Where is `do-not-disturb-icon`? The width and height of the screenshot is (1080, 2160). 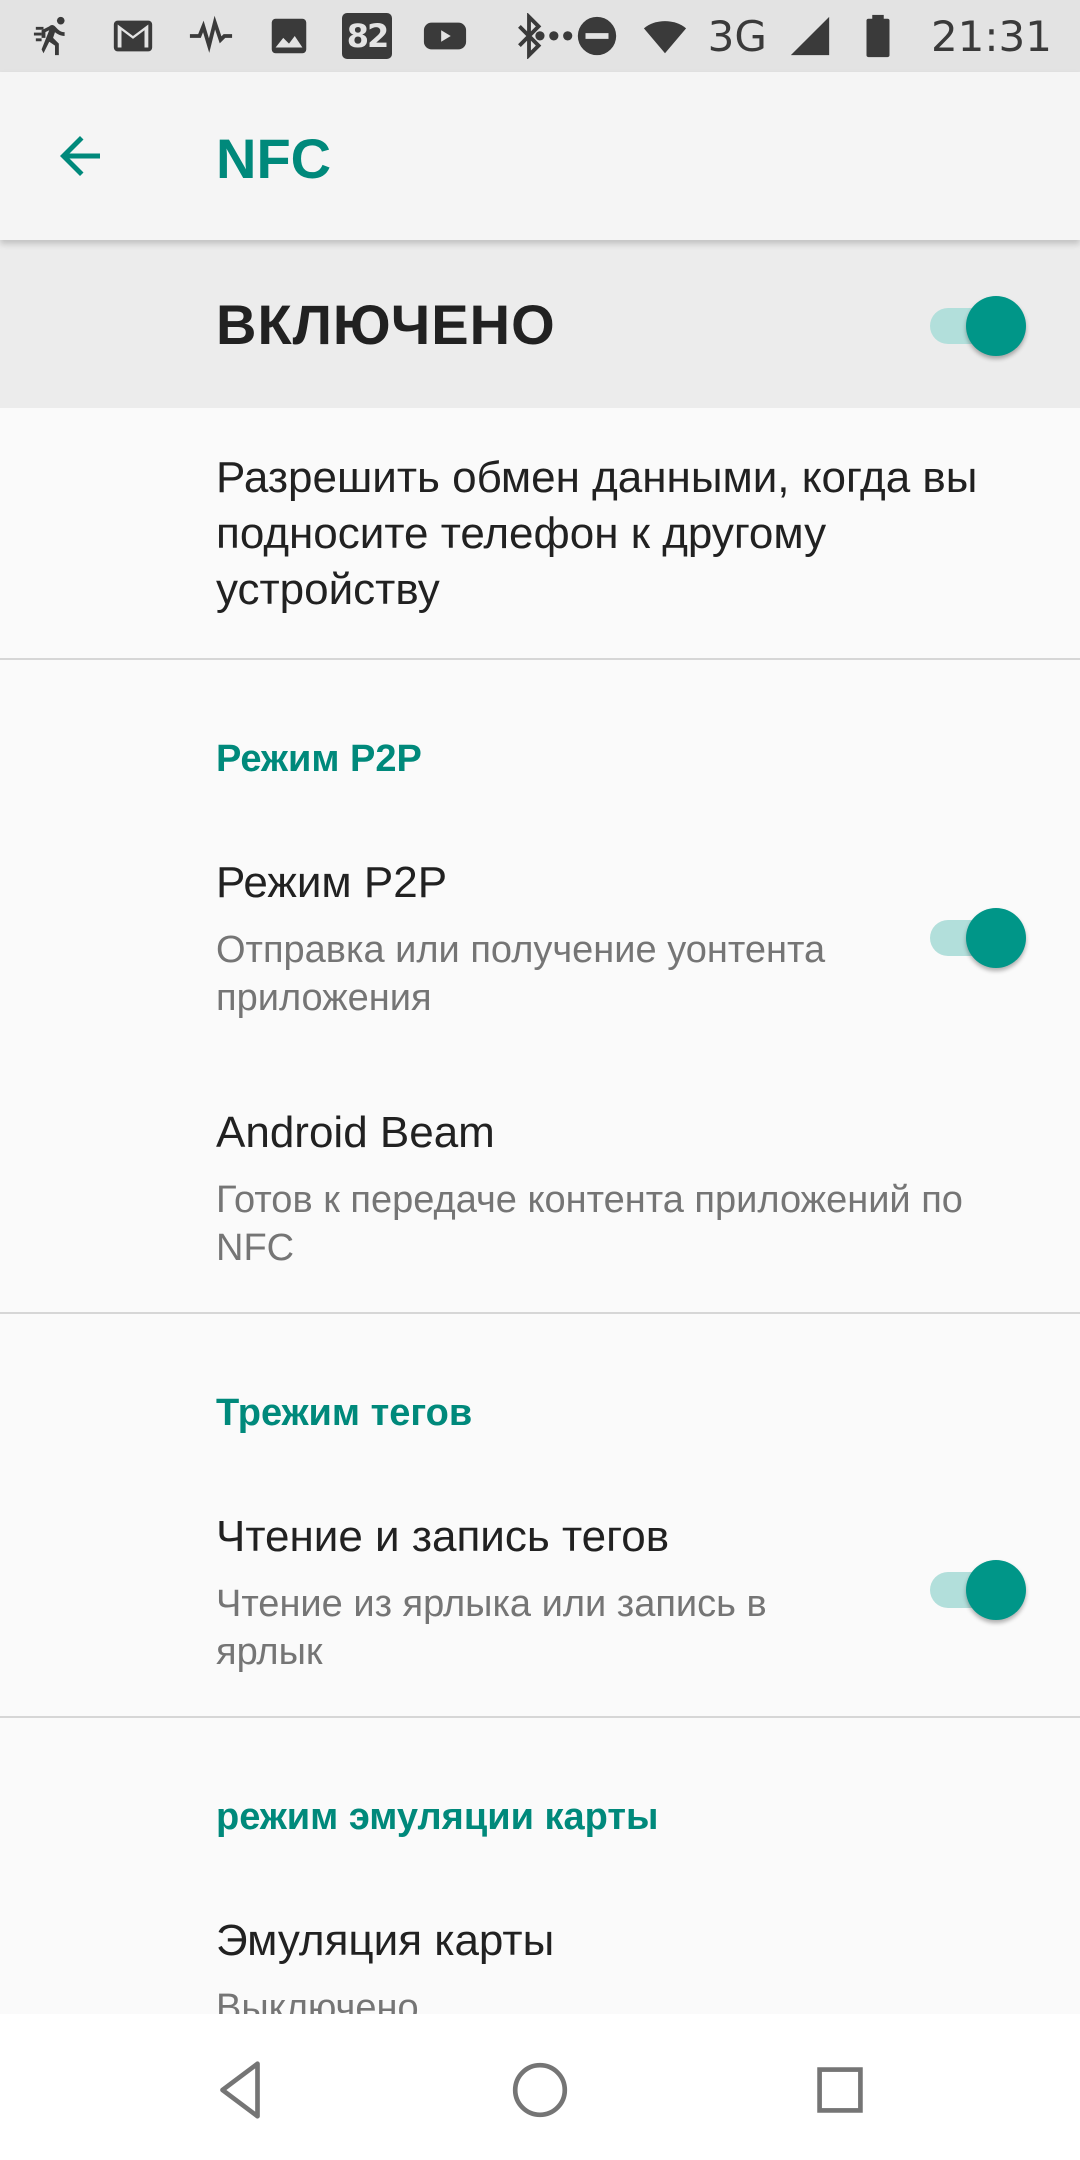
do-not-disturb-icon is located at coordinates (597, 36).